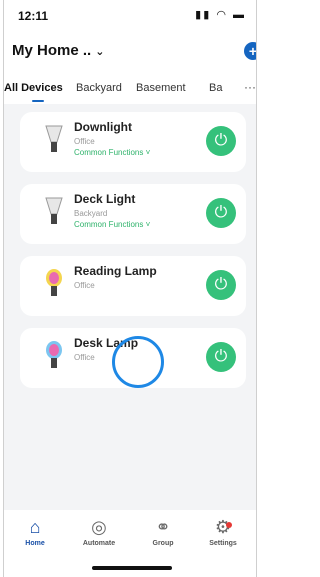 The image size is (320, 577). Describe the element at coordinates (115, 271) in the screenshot. I see `device-name: Reading Lamp` at that location.